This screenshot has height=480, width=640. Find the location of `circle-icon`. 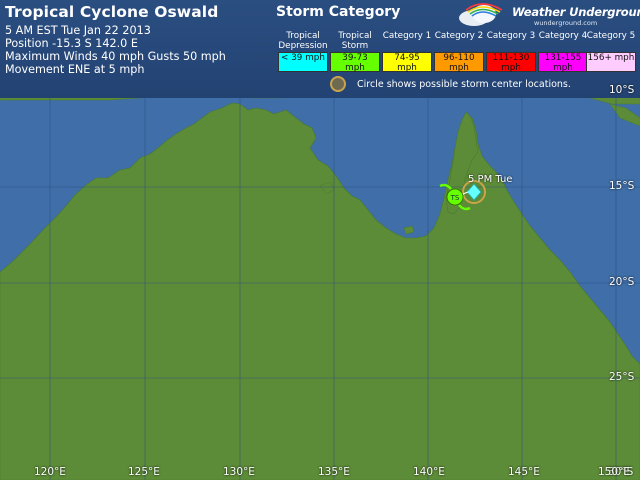

circle-icon is located at coordinates (338, 84).